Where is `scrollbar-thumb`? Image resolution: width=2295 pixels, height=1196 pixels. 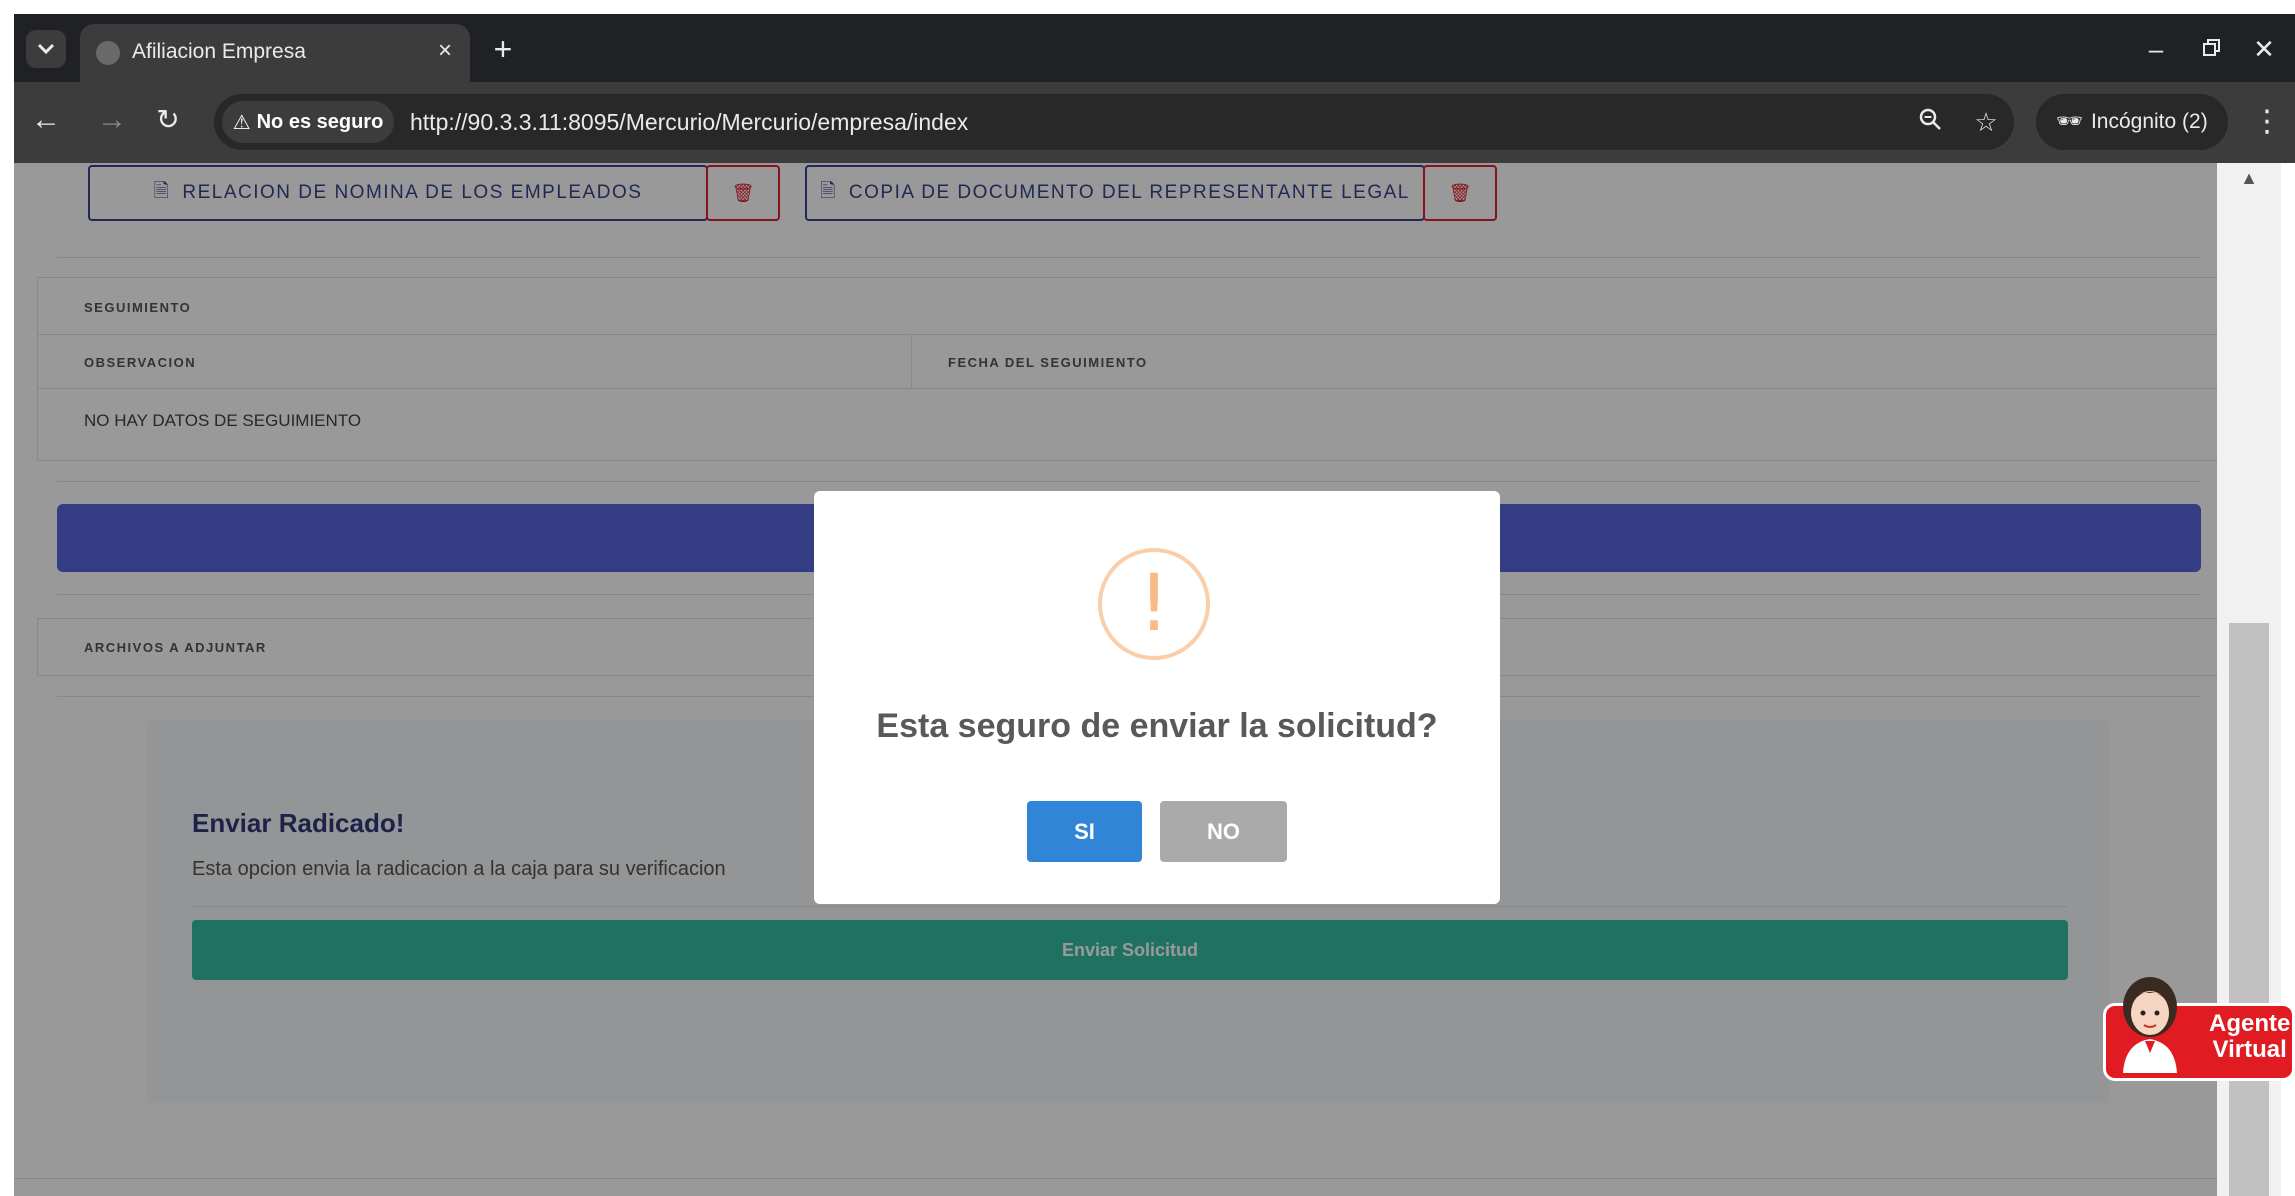
scrollbar-thumb is located at coordinates (2249, 909).